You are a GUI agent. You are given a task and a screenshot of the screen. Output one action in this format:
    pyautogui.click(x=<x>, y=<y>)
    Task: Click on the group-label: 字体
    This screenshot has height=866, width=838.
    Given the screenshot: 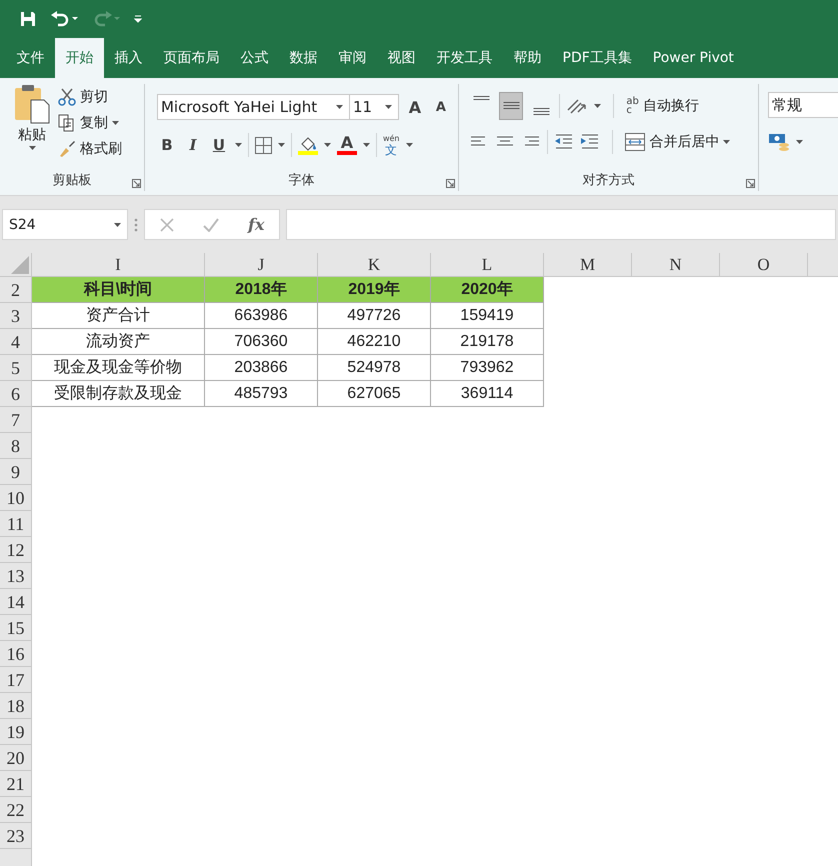 What is the action you would take?
    pyautogui.click(x=302, y=181)
    